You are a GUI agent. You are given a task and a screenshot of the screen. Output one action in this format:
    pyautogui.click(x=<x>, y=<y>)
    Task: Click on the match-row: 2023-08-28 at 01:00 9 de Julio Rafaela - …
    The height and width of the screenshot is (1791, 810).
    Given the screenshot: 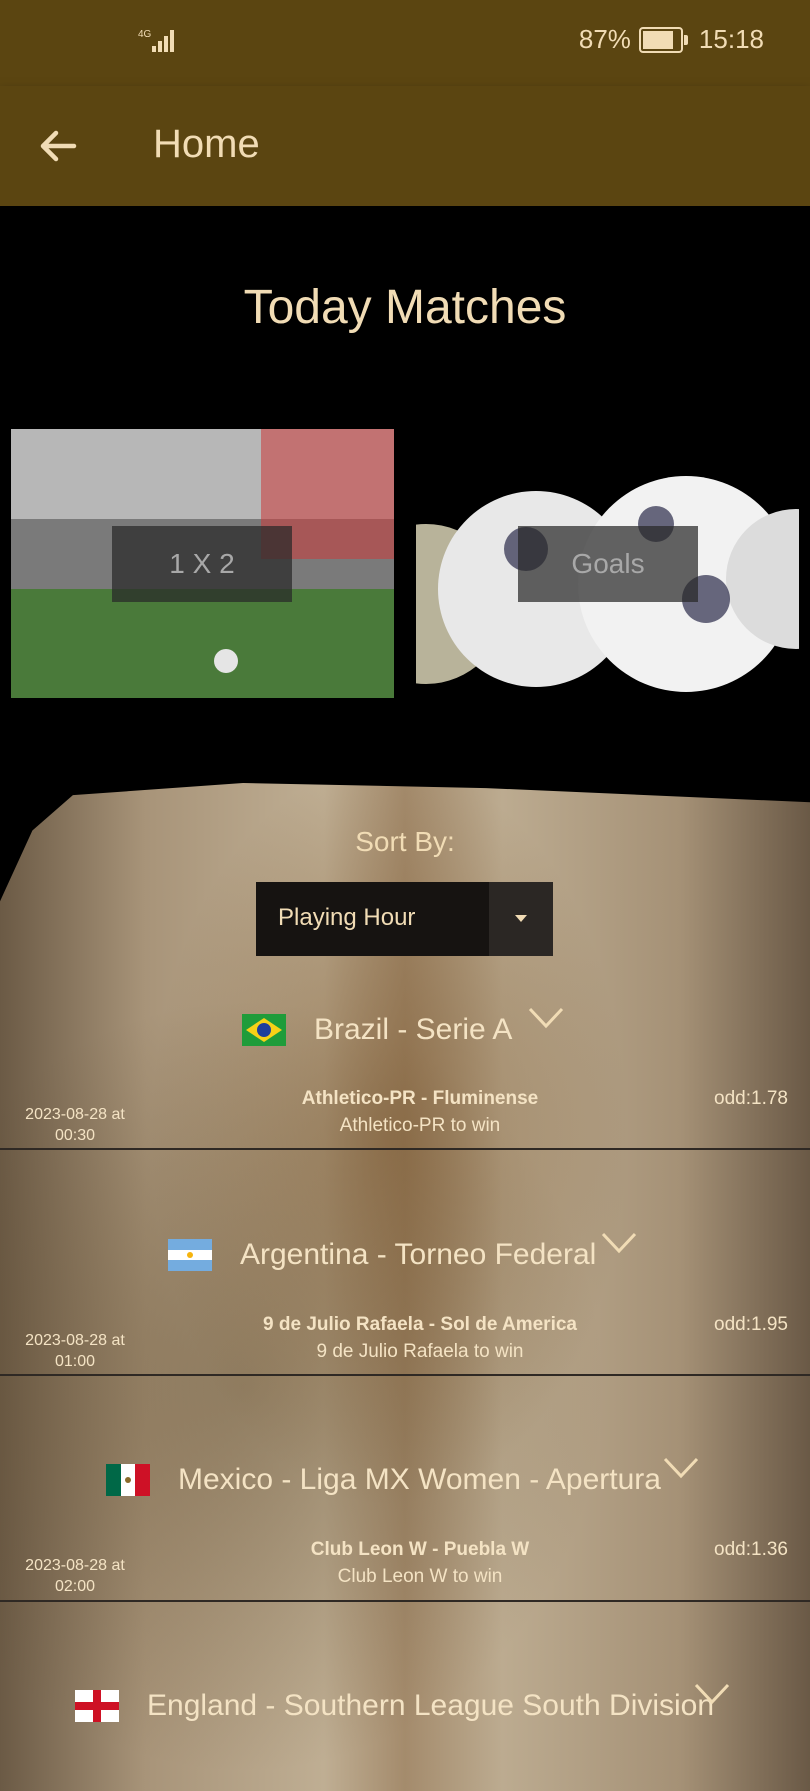 What is the action you would take?
    pyautogui.click(x=405, y=1353)
    